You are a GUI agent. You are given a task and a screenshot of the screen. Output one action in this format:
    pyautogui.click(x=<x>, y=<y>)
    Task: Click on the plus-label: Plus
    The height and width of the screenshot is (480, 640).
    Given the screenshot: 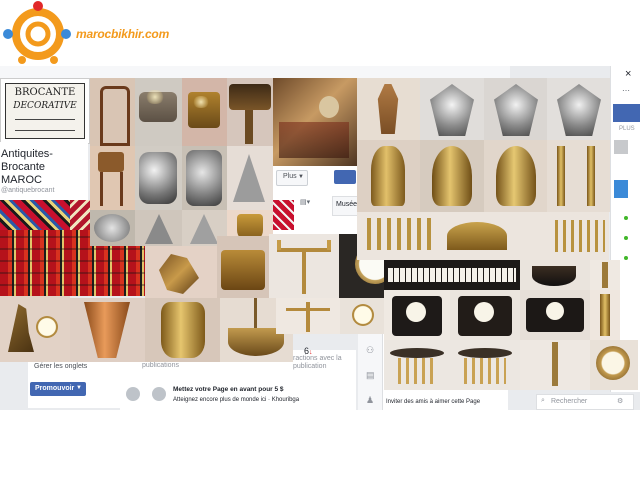 What is the action you would take?
    pyautogui.click(x=290, y=176)
    